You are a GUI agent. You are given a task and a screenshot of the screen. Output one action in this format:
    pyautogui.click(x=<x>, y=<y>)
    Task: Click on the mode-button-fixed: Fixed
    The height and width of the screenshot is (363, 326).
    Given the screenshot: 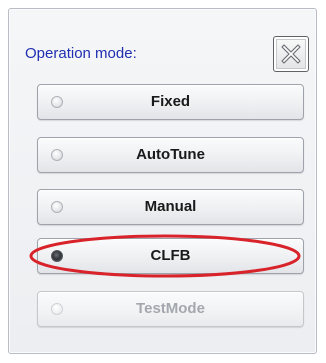 What is the action you would take?
    pyautogui.click(x=170, y=102)
    